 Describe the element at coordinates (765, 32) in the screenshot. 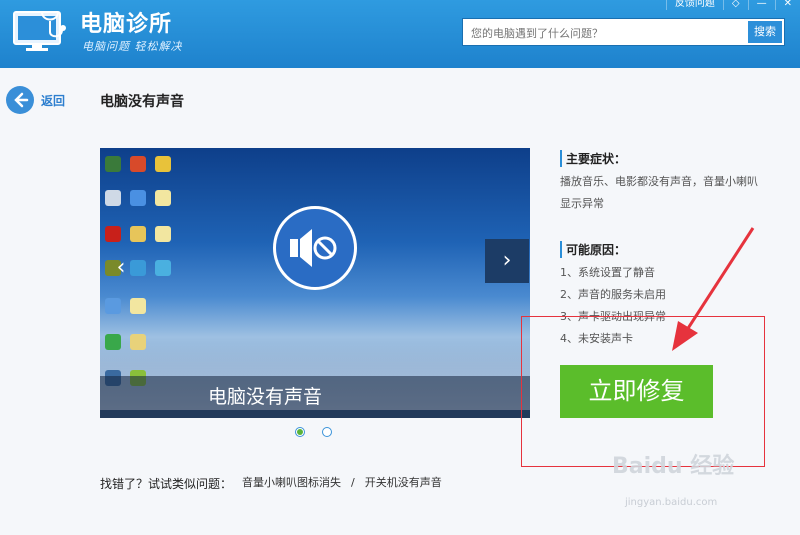

I see `search-button: 搜索` at that location.